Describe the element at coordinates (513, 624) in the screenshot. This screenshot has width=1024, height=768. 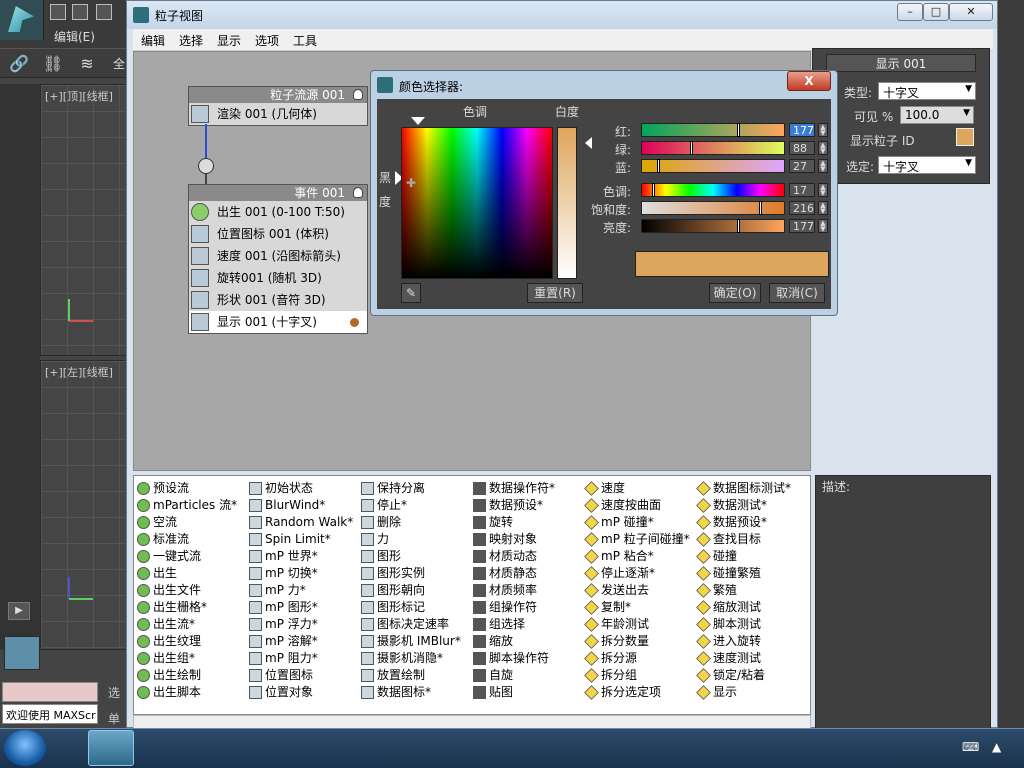
I see `depot-item: 组选择` at that location.